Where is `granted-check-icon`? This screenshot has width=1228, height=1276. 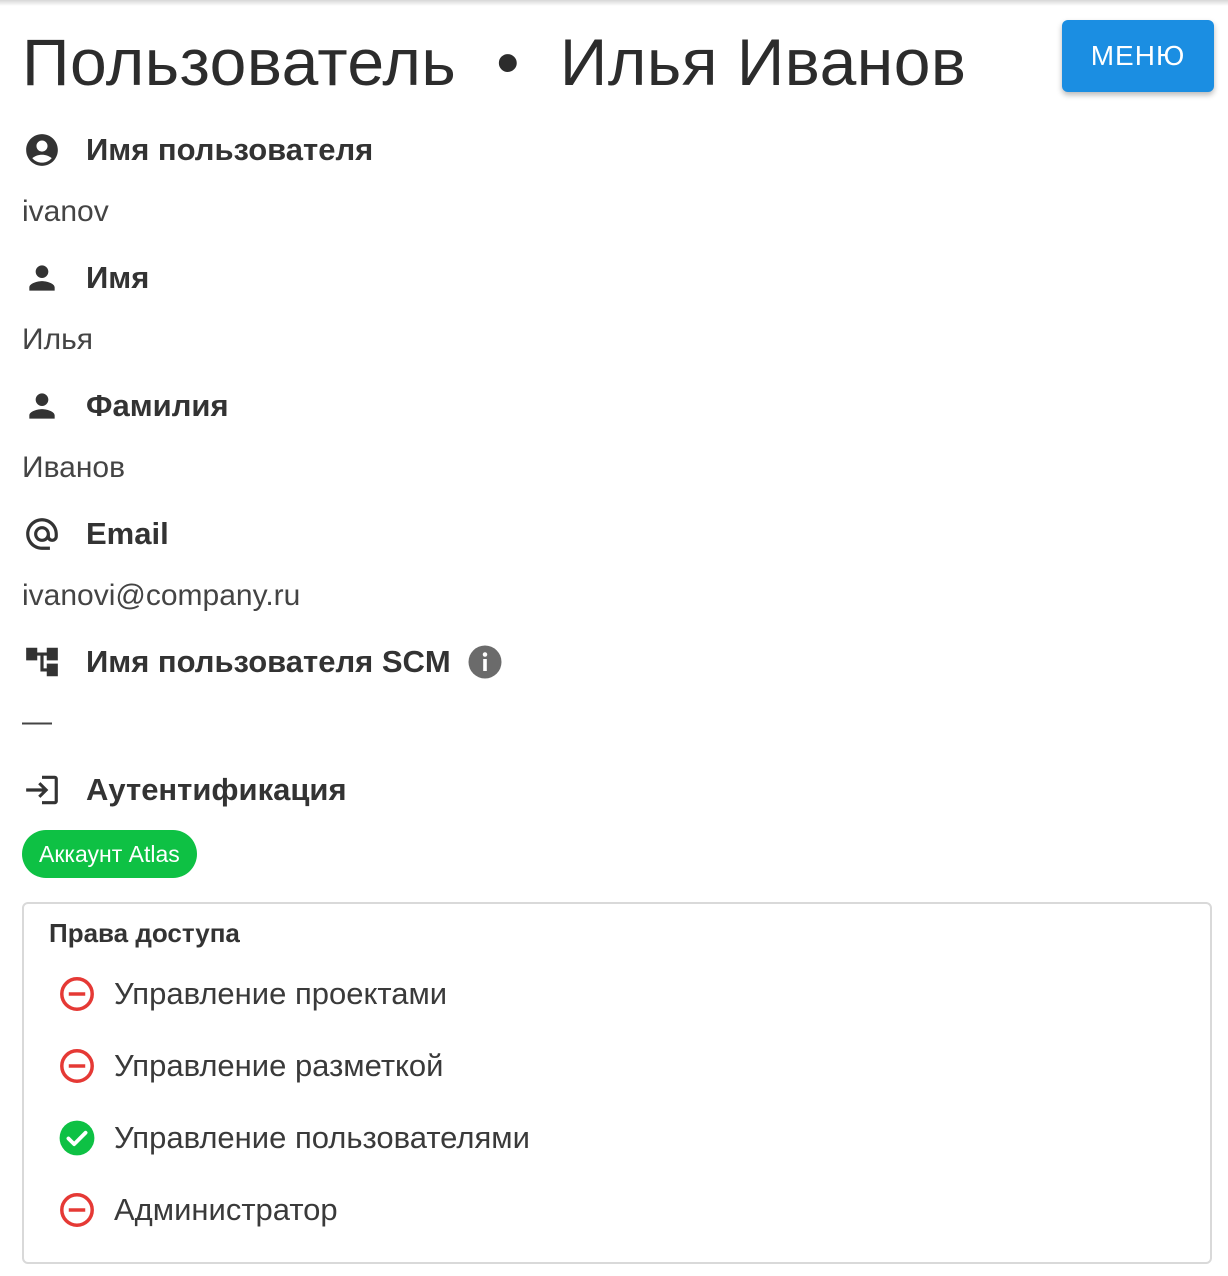
granted-check-icon is located at coordinates (77, 1138).